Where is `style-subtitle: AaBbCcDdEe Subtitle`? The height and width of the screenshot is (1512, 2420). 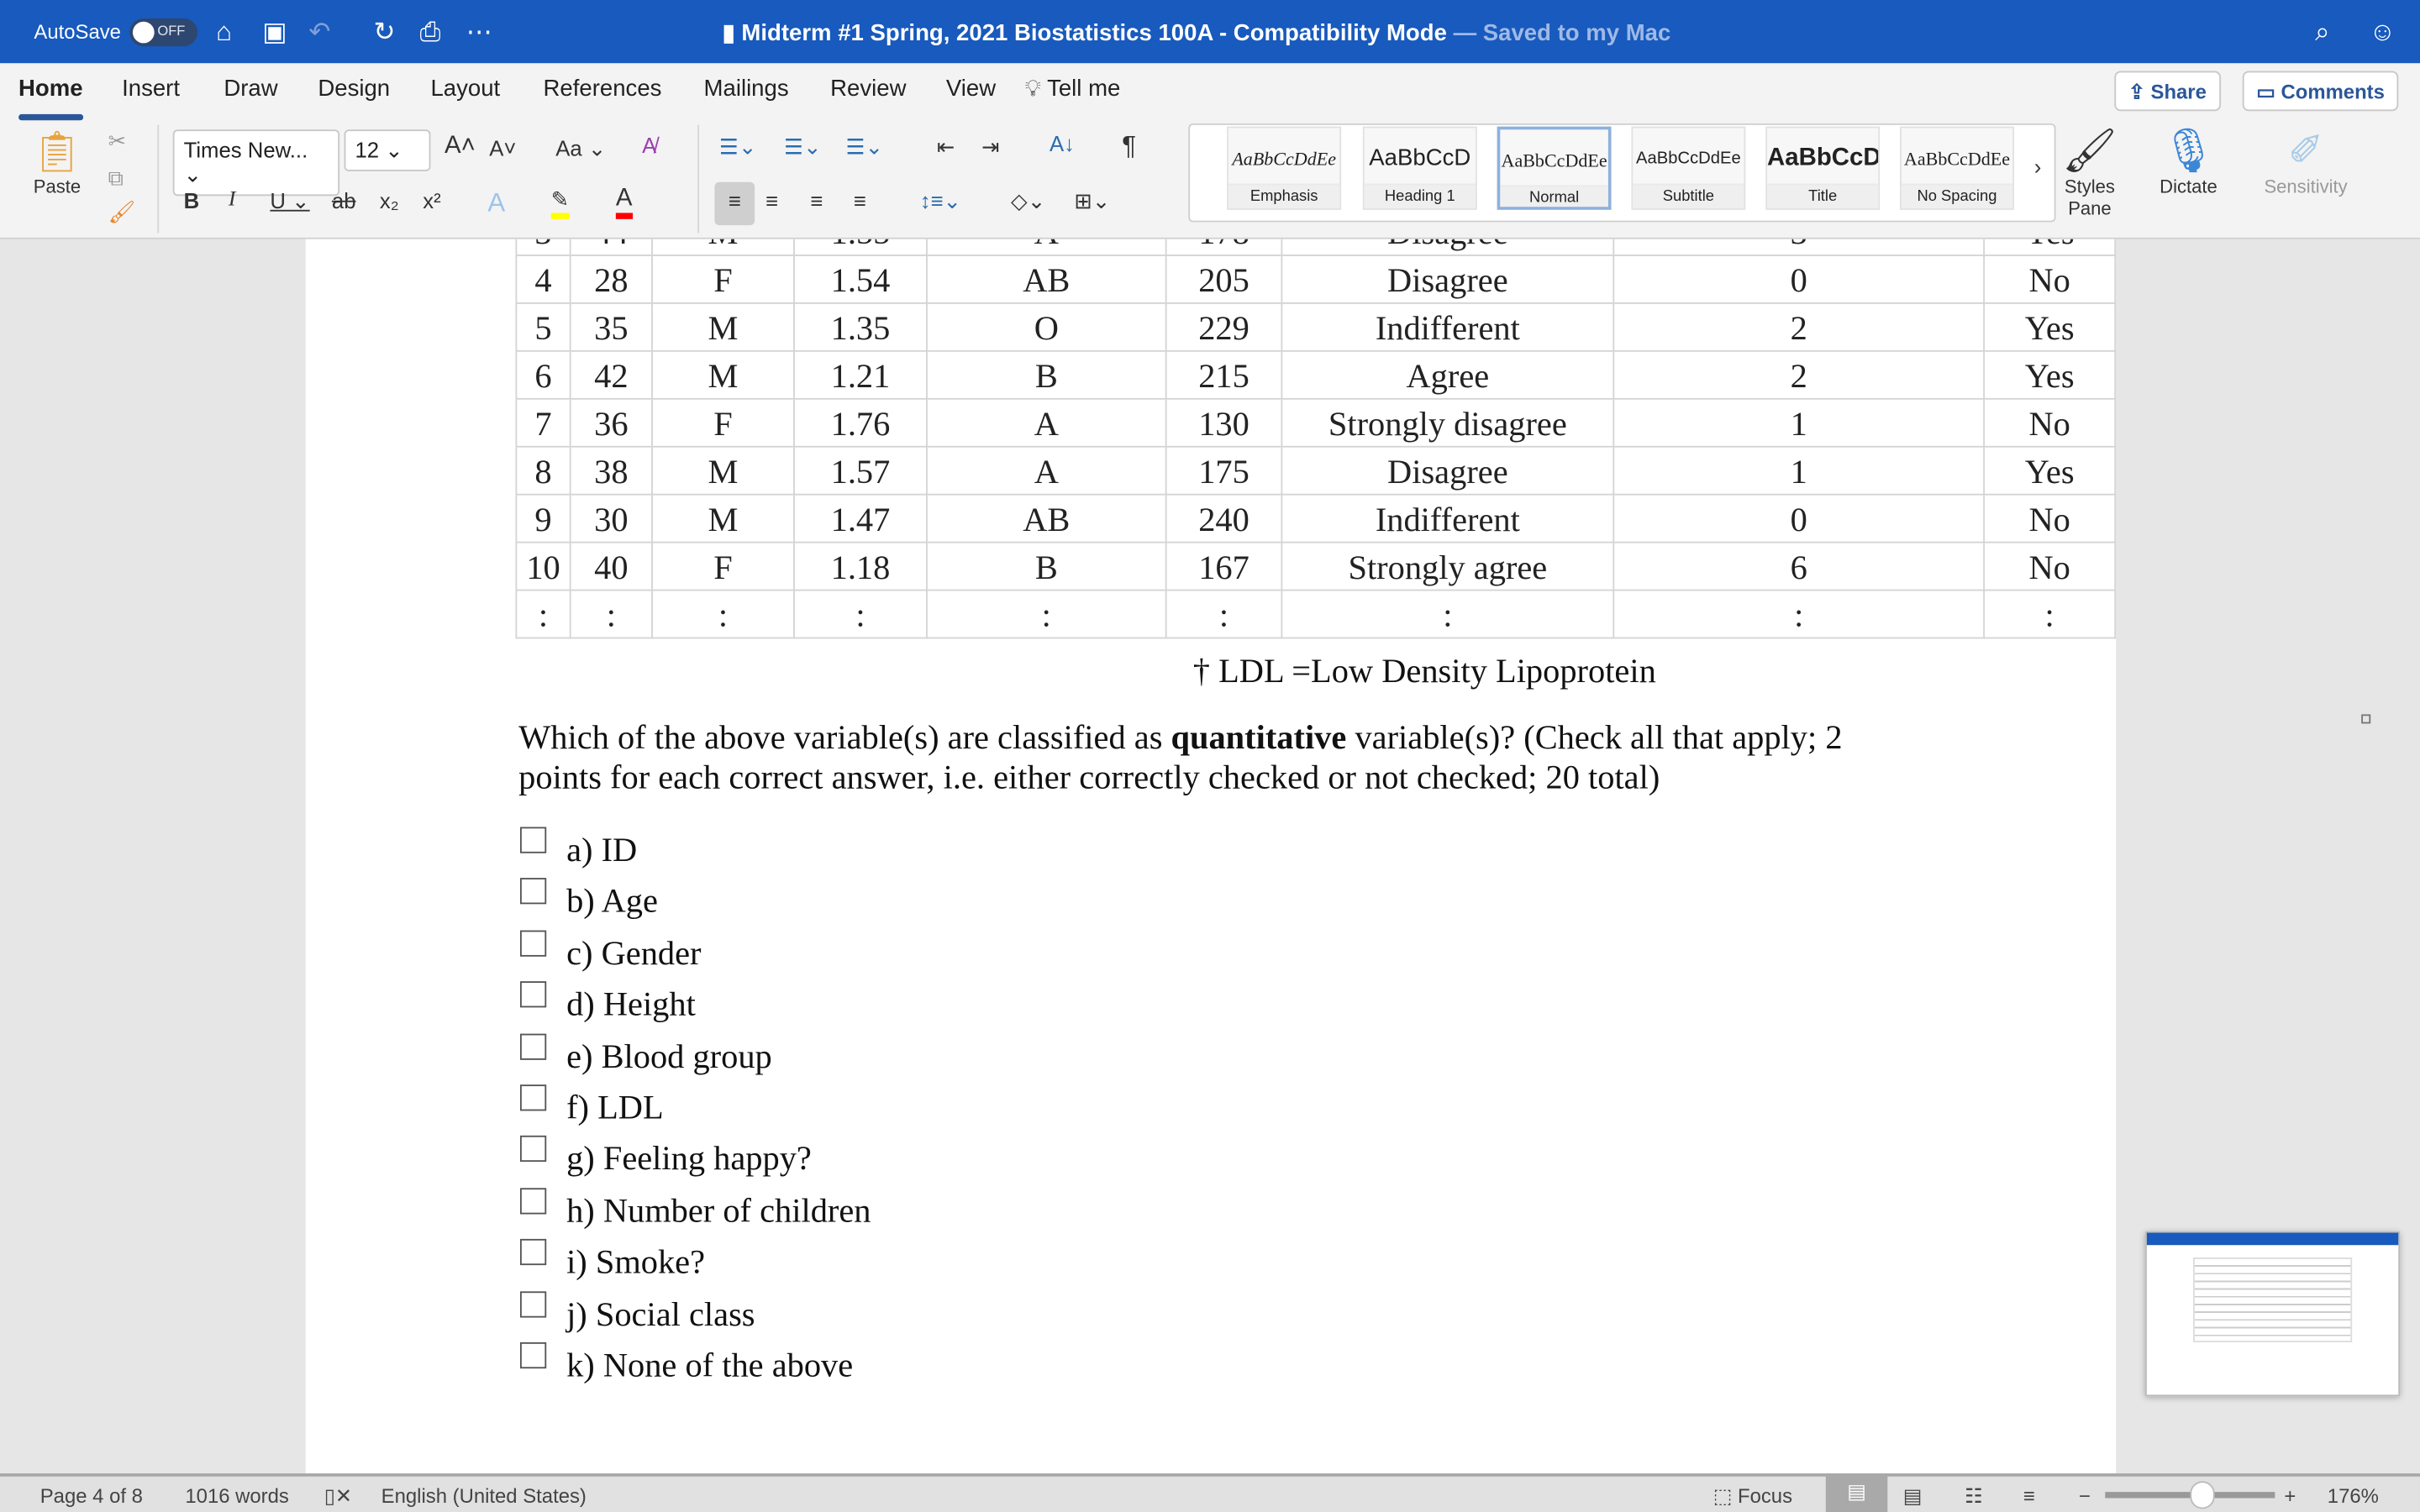
style-subtitle: AaBbCcDdEe Subtitle is located at coordinates (1688, 168).